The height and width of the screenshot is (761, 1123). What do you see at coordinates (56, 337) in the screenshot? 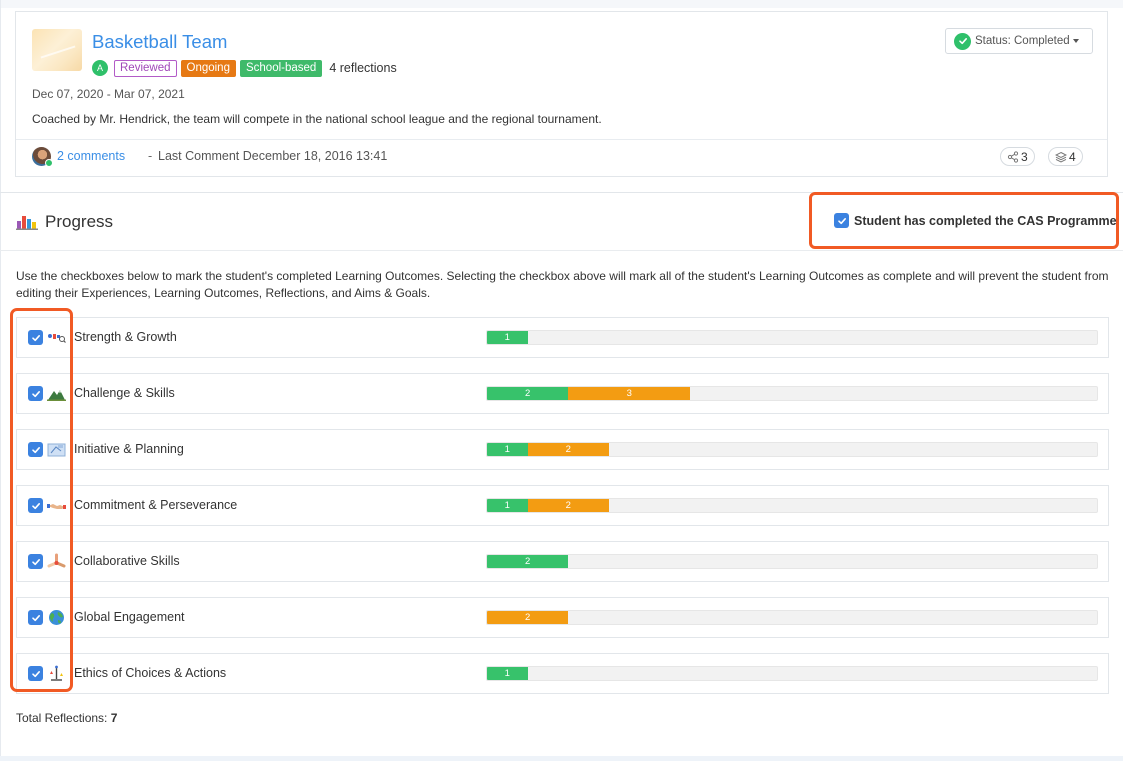
I see `strength-growth-icon` at bounding box center [56, 337].